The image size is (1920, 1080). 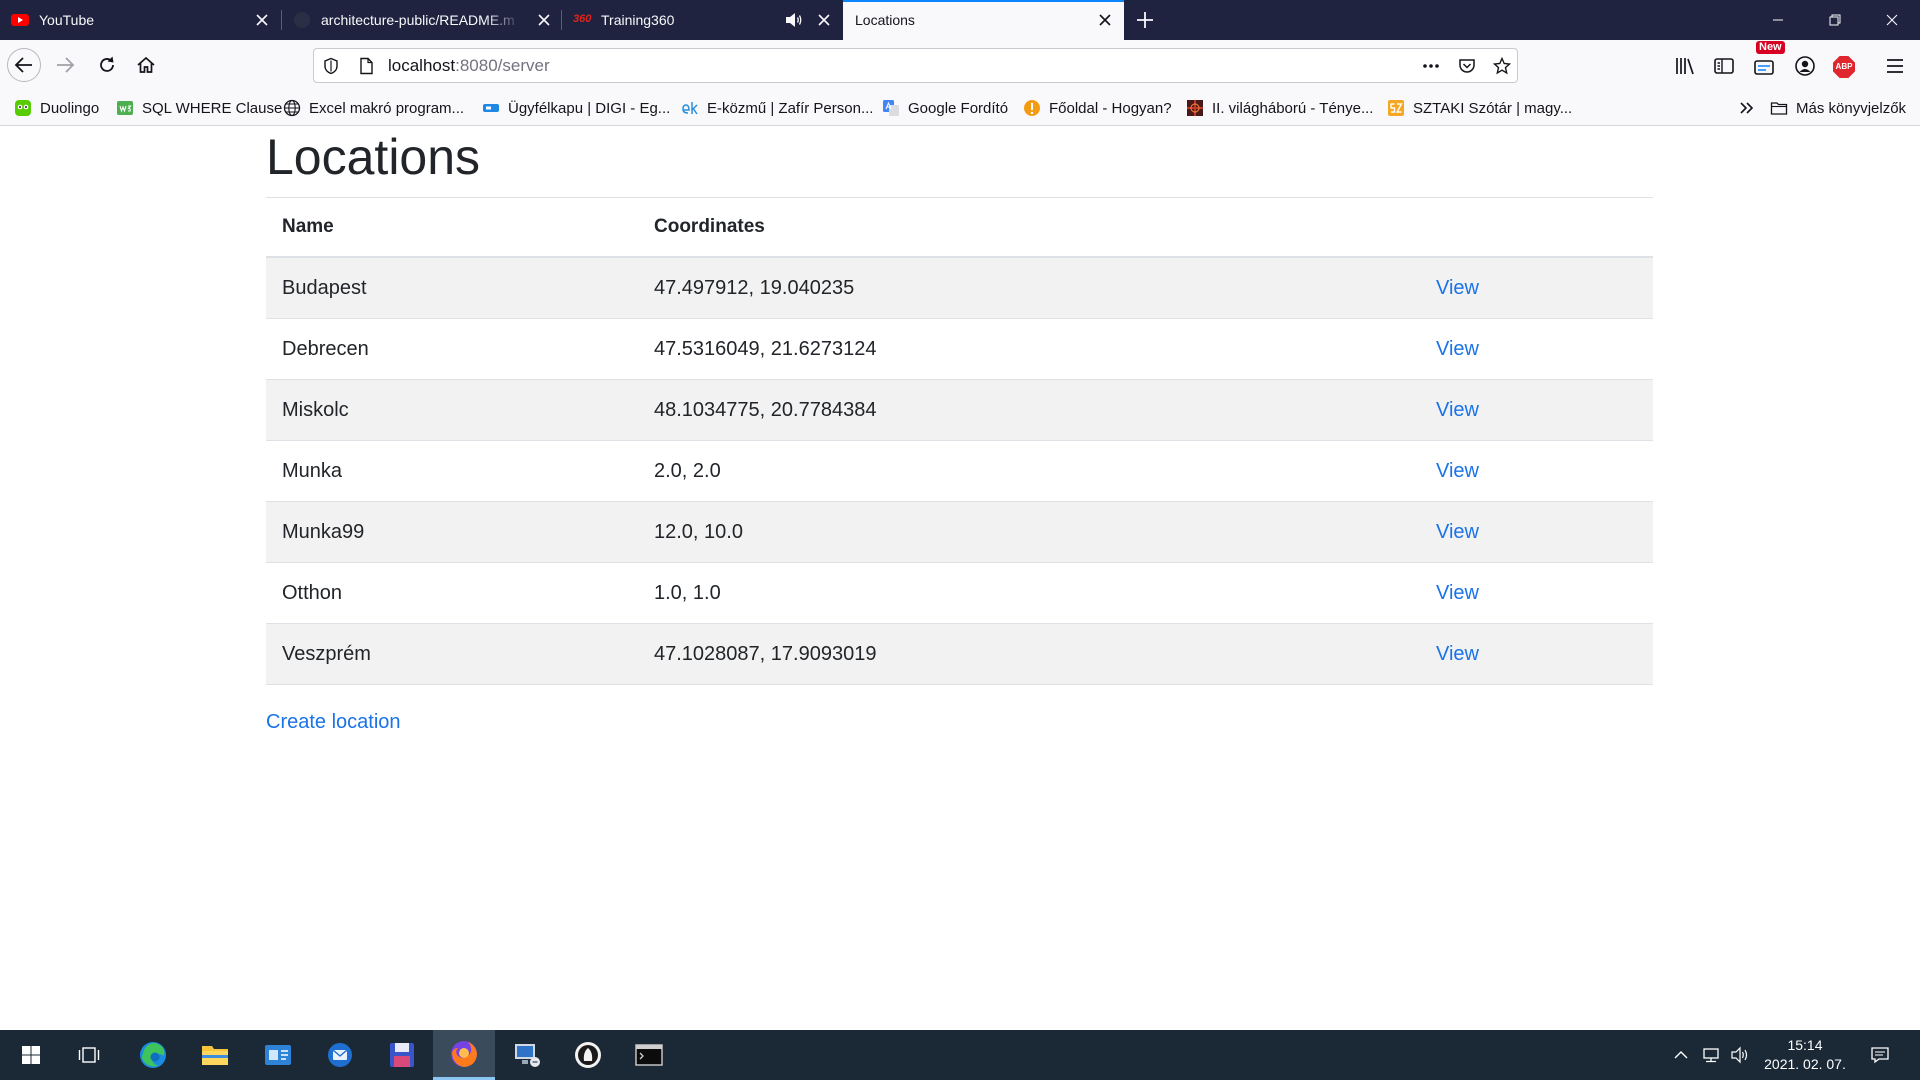 What do you see at coordinates (1685, 66) in the screenshot?
I see `library-icon` at bounding box center [1685, 66].